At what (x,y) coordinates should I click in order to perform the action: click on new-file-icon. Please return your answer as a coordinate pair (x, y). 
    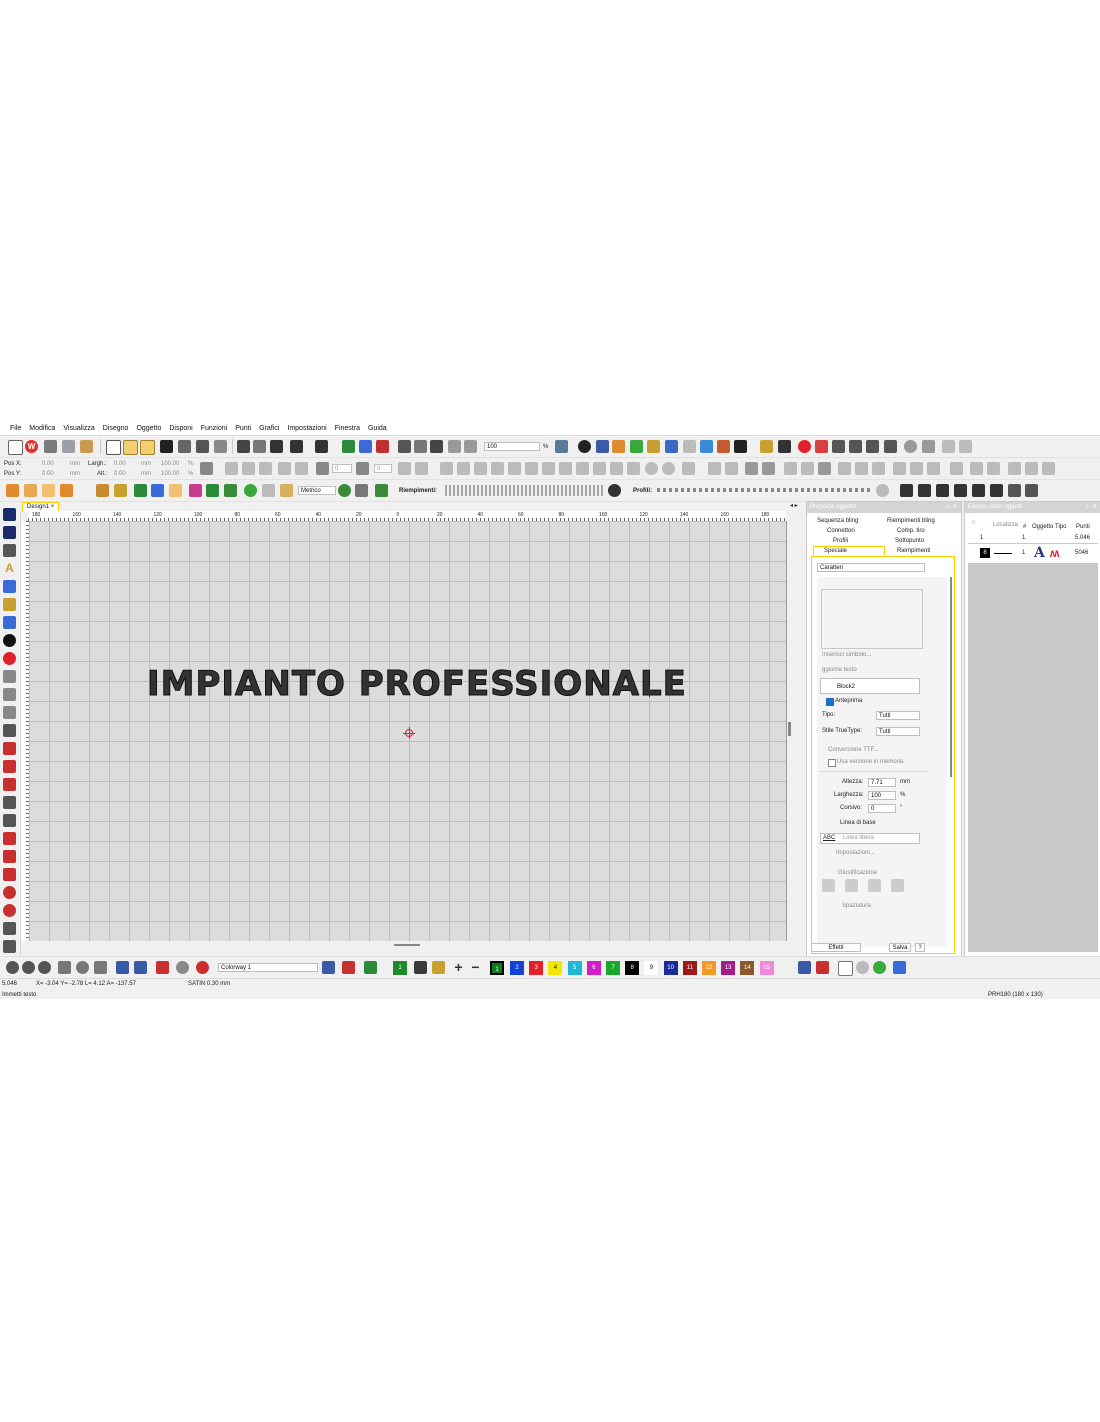
    Looking at the image, I should click on (113, 447).